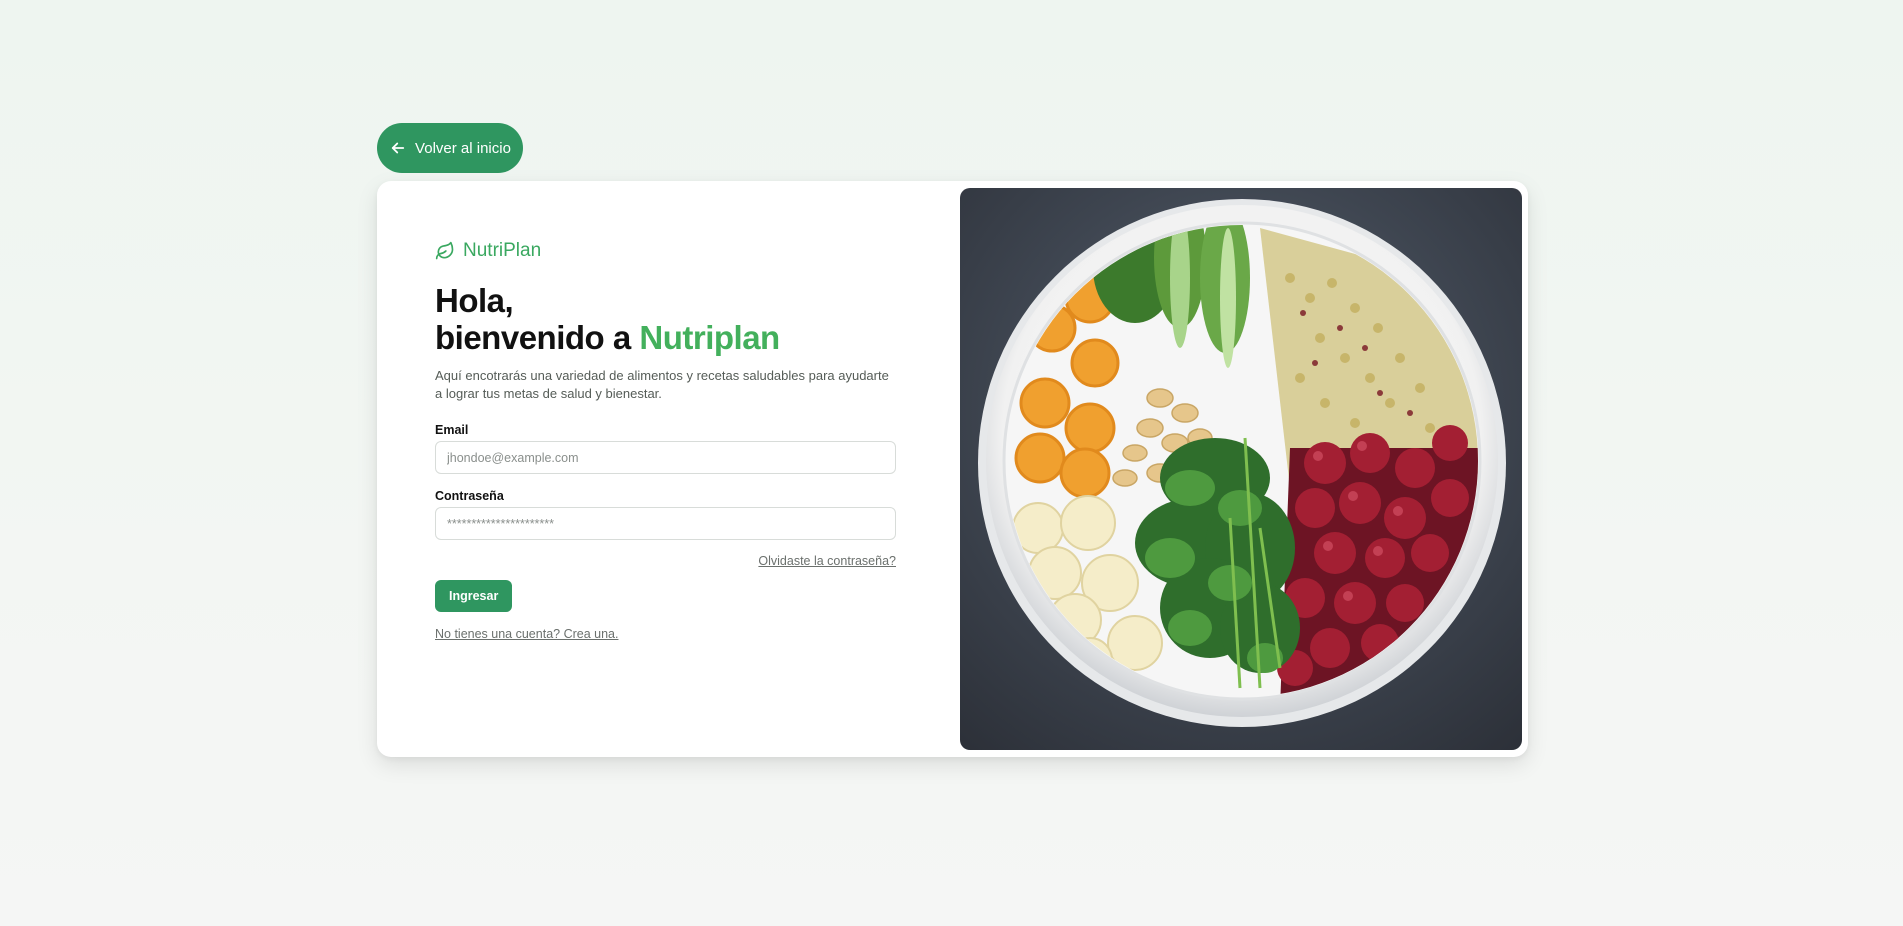  I want to click on password-field, so click(665, 523).